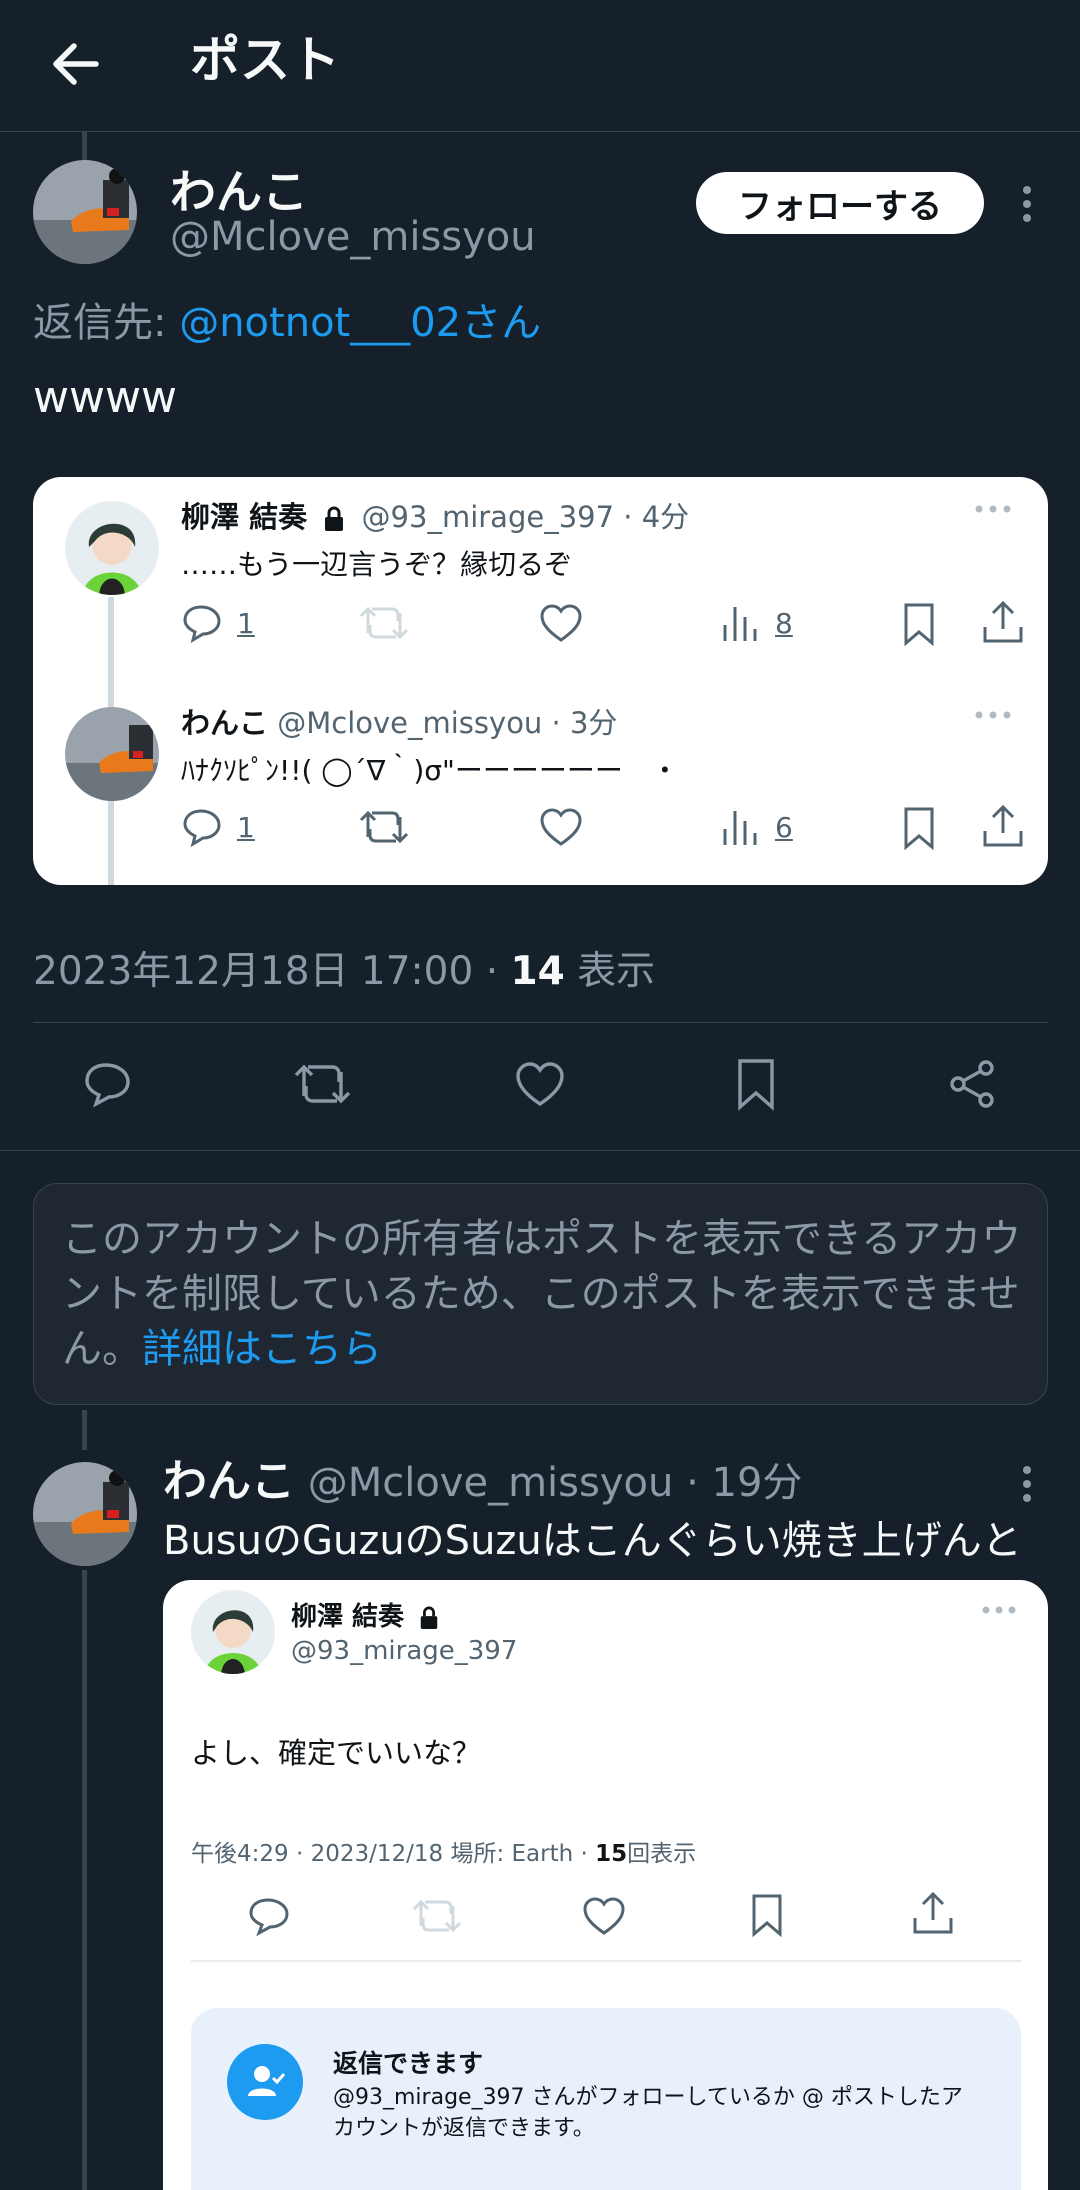 The width and height of the screenshot is (1080, 2190). I want to click on top-bar: ポスト, so click(540, 66).